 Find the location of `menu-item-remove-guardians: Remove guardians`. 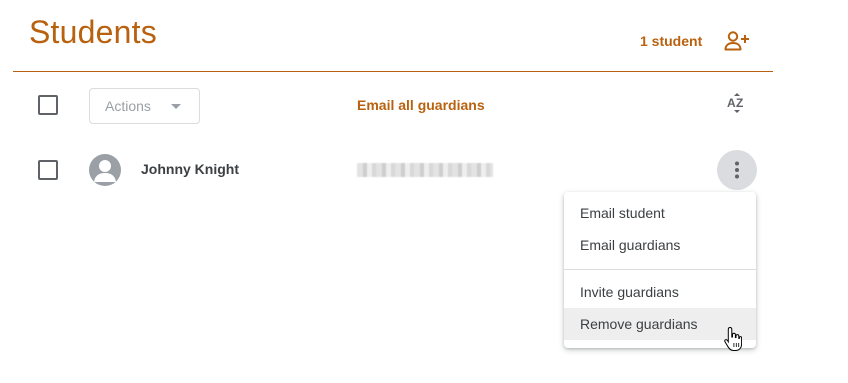

menu-item-remove-guardians: Remove guardians is located at coordinates (660, 324).